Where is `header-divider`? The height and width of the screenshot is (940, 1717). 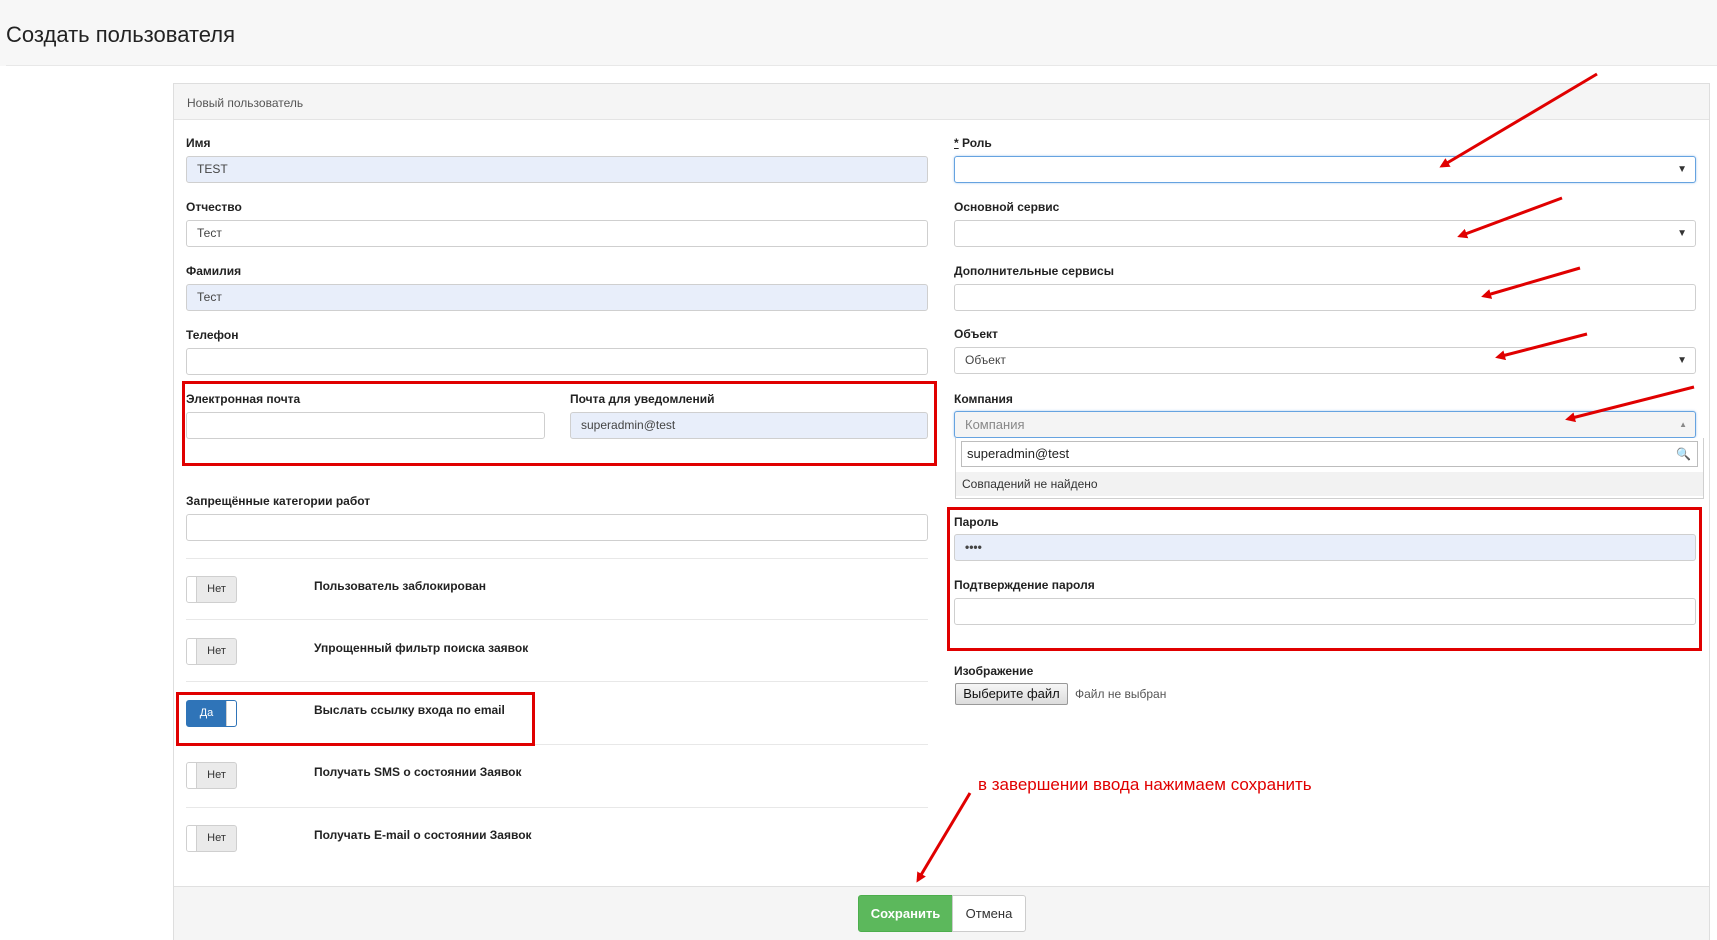 header-divider is located at coordinates (861, 65).